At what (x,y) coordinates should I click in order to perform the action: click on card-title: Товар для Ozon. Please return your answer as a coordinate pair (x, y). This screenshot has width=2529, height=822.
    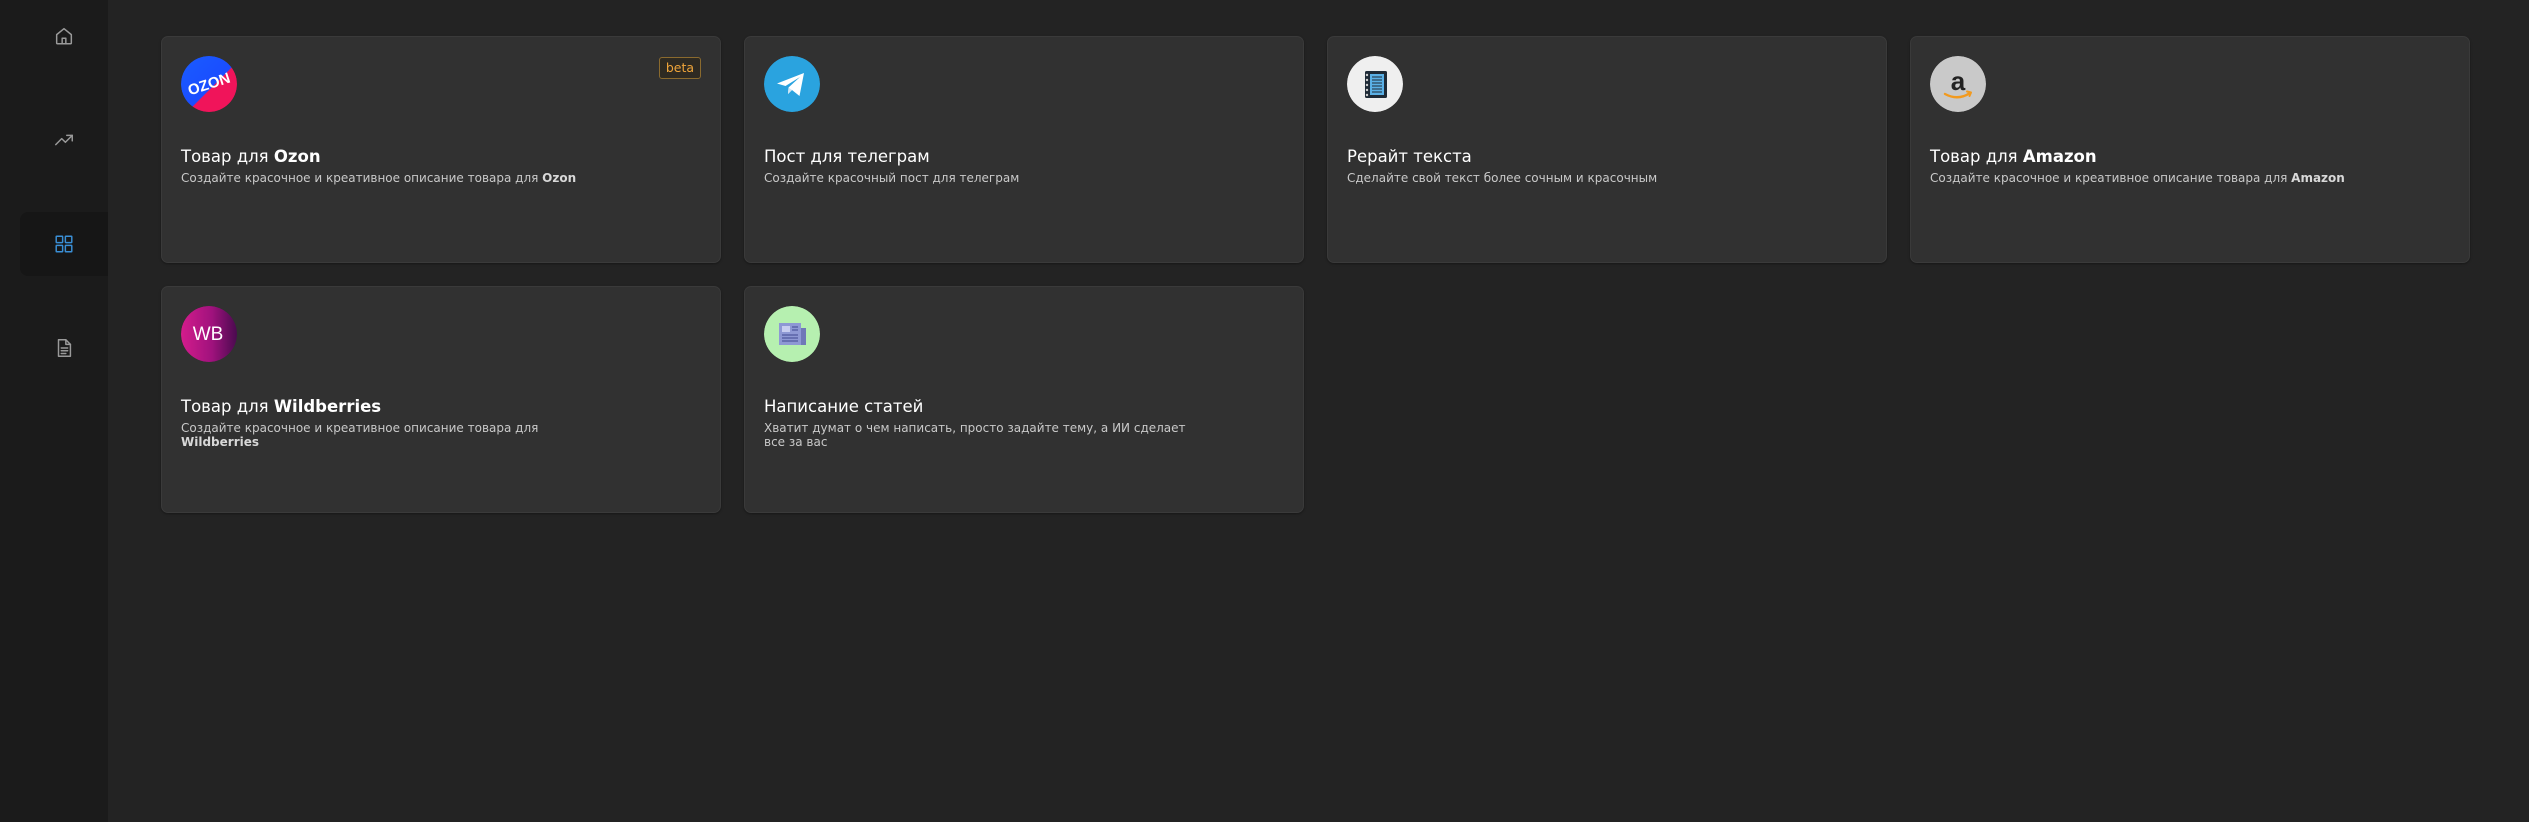
    Looking at the image, I should click on (251, 156).